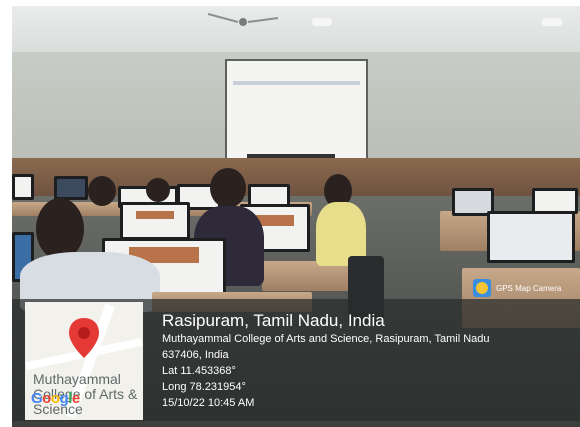 The image size is (580, 427). I want to click on projected-toolbar, so click(296, 83).